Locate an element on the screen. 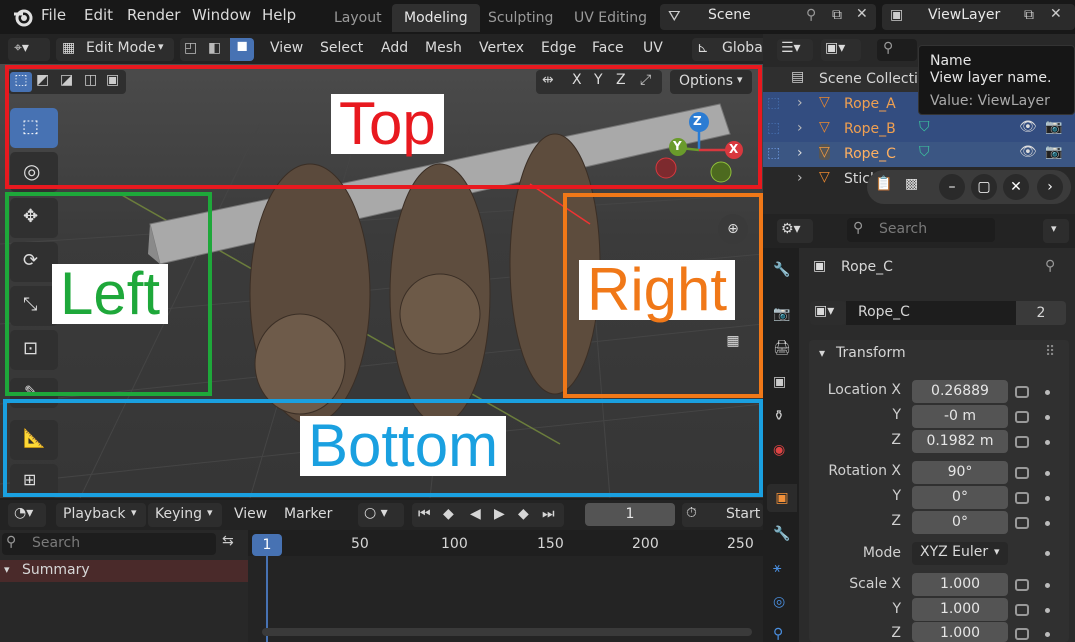  new-view-layer-icon: ⧉ is located at coordinates (1029, 15).